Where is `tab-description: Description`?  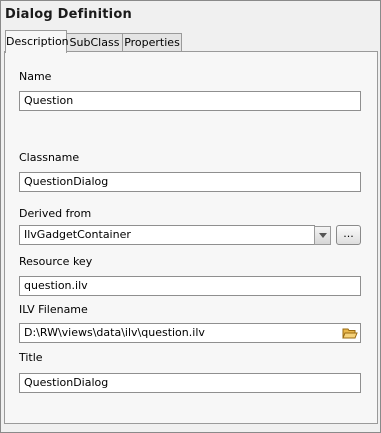 tab-description: Description is located at coordinates (37, 41).